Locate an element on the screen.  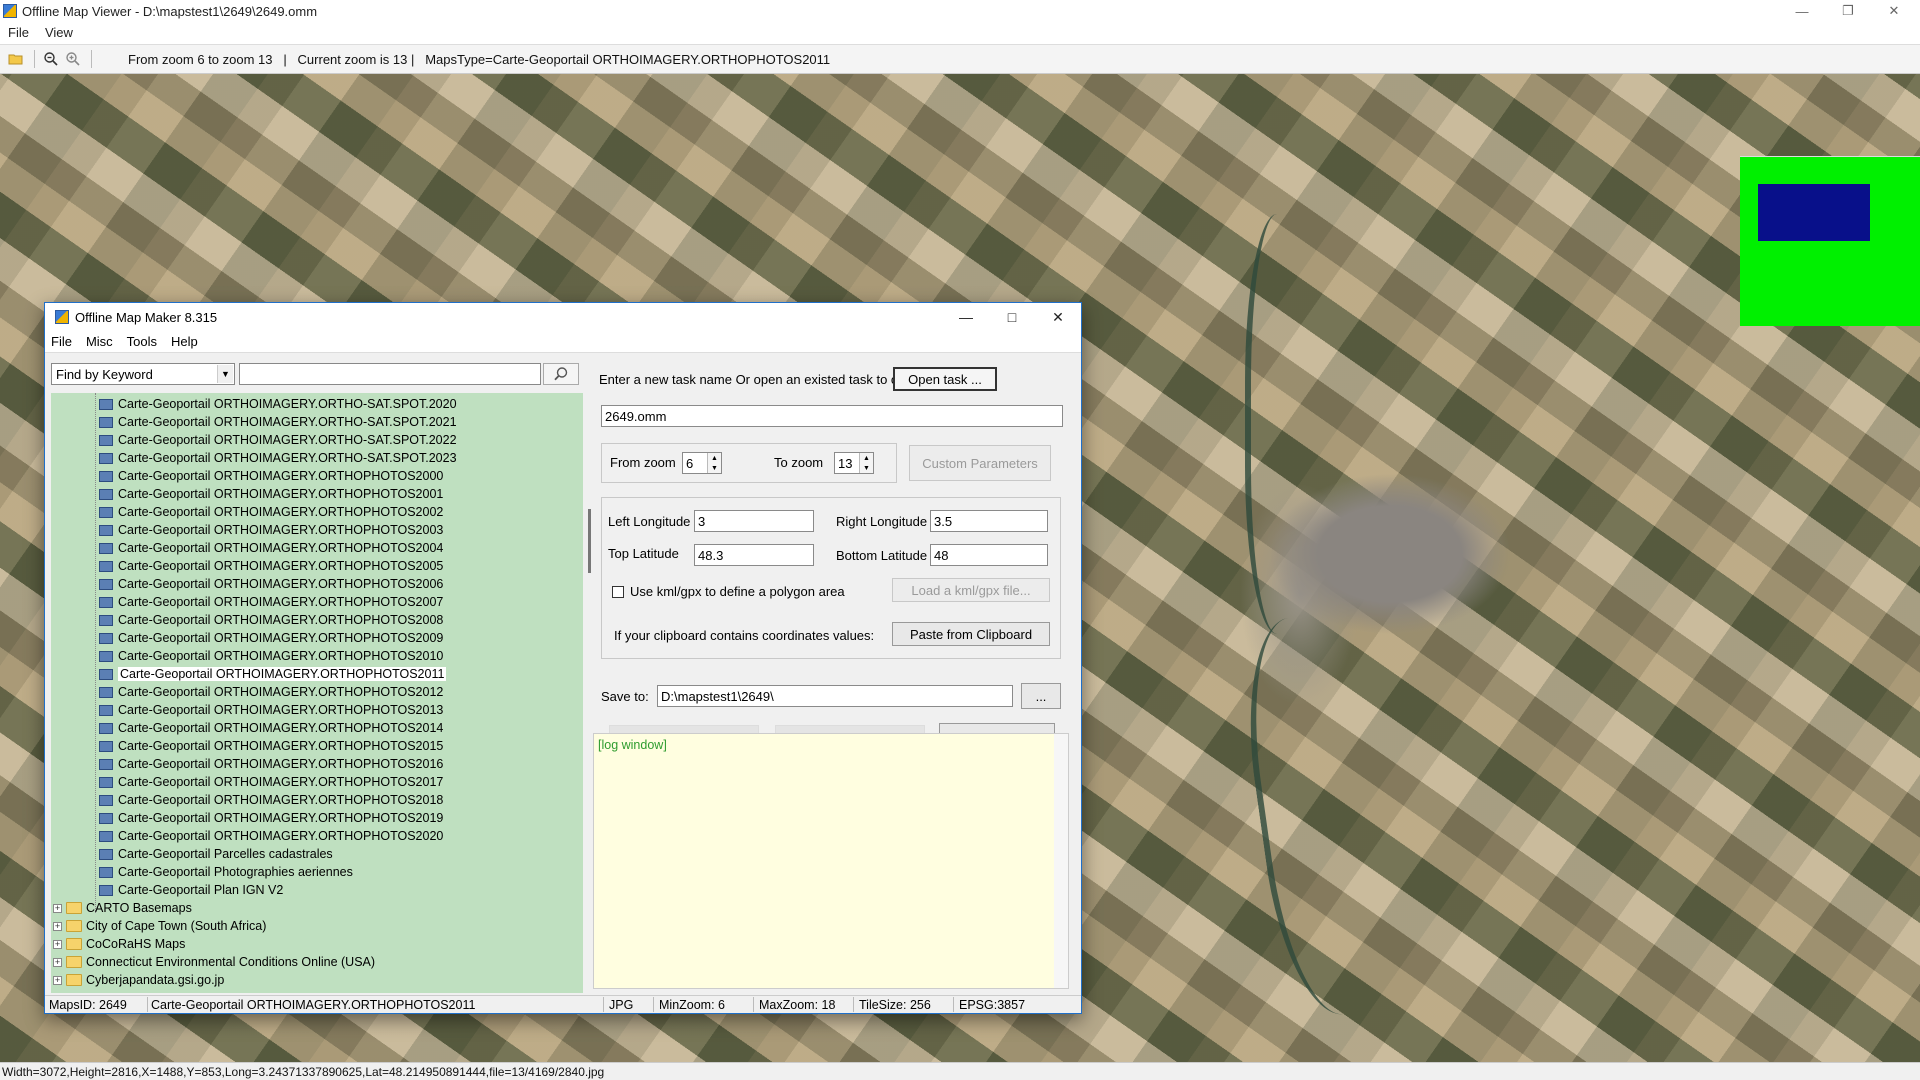
tree-item: Carte-Geoportail Photographies aeriennes is located at coordinates (226, 872).